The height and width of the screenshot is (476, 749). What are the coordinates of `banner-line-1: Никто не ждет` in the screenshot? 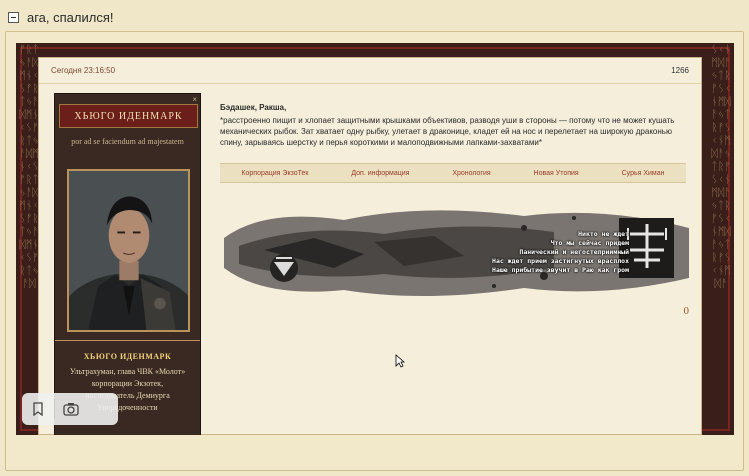 It's located at (603, 234).